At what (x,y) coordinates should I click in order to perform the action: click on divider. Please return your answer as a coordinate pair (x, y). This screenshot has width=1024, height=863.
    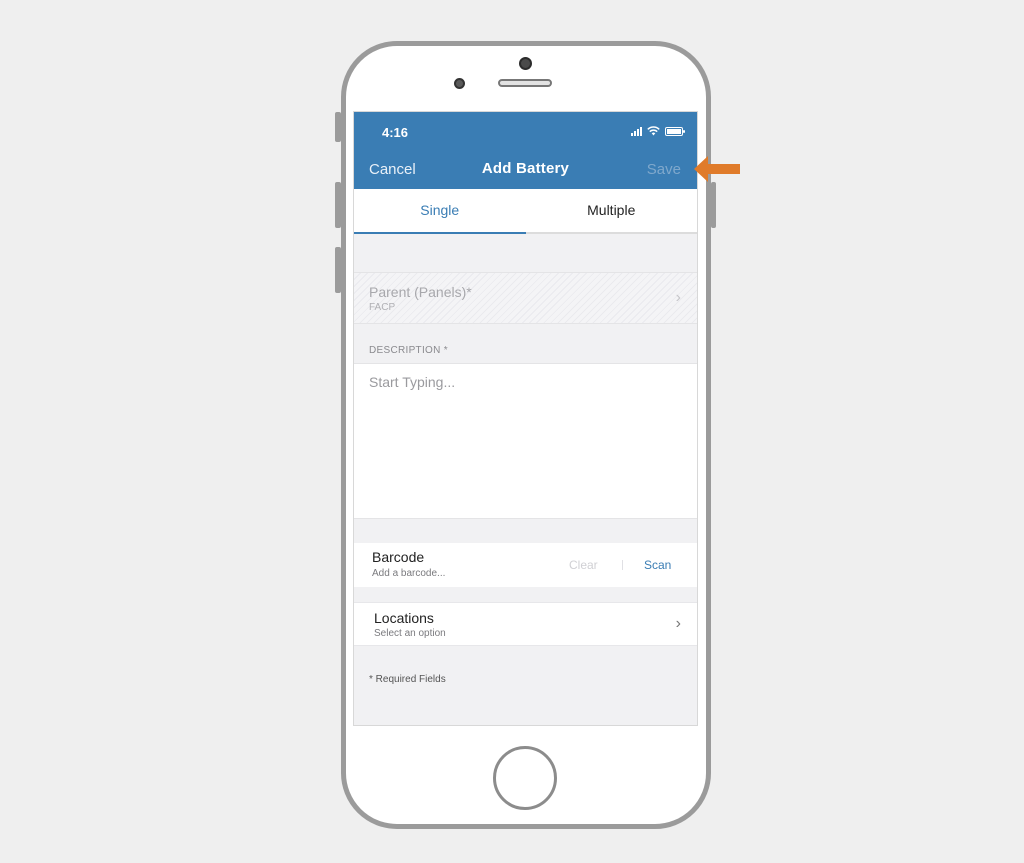
    Looking at the image, I should click on (622, 565).